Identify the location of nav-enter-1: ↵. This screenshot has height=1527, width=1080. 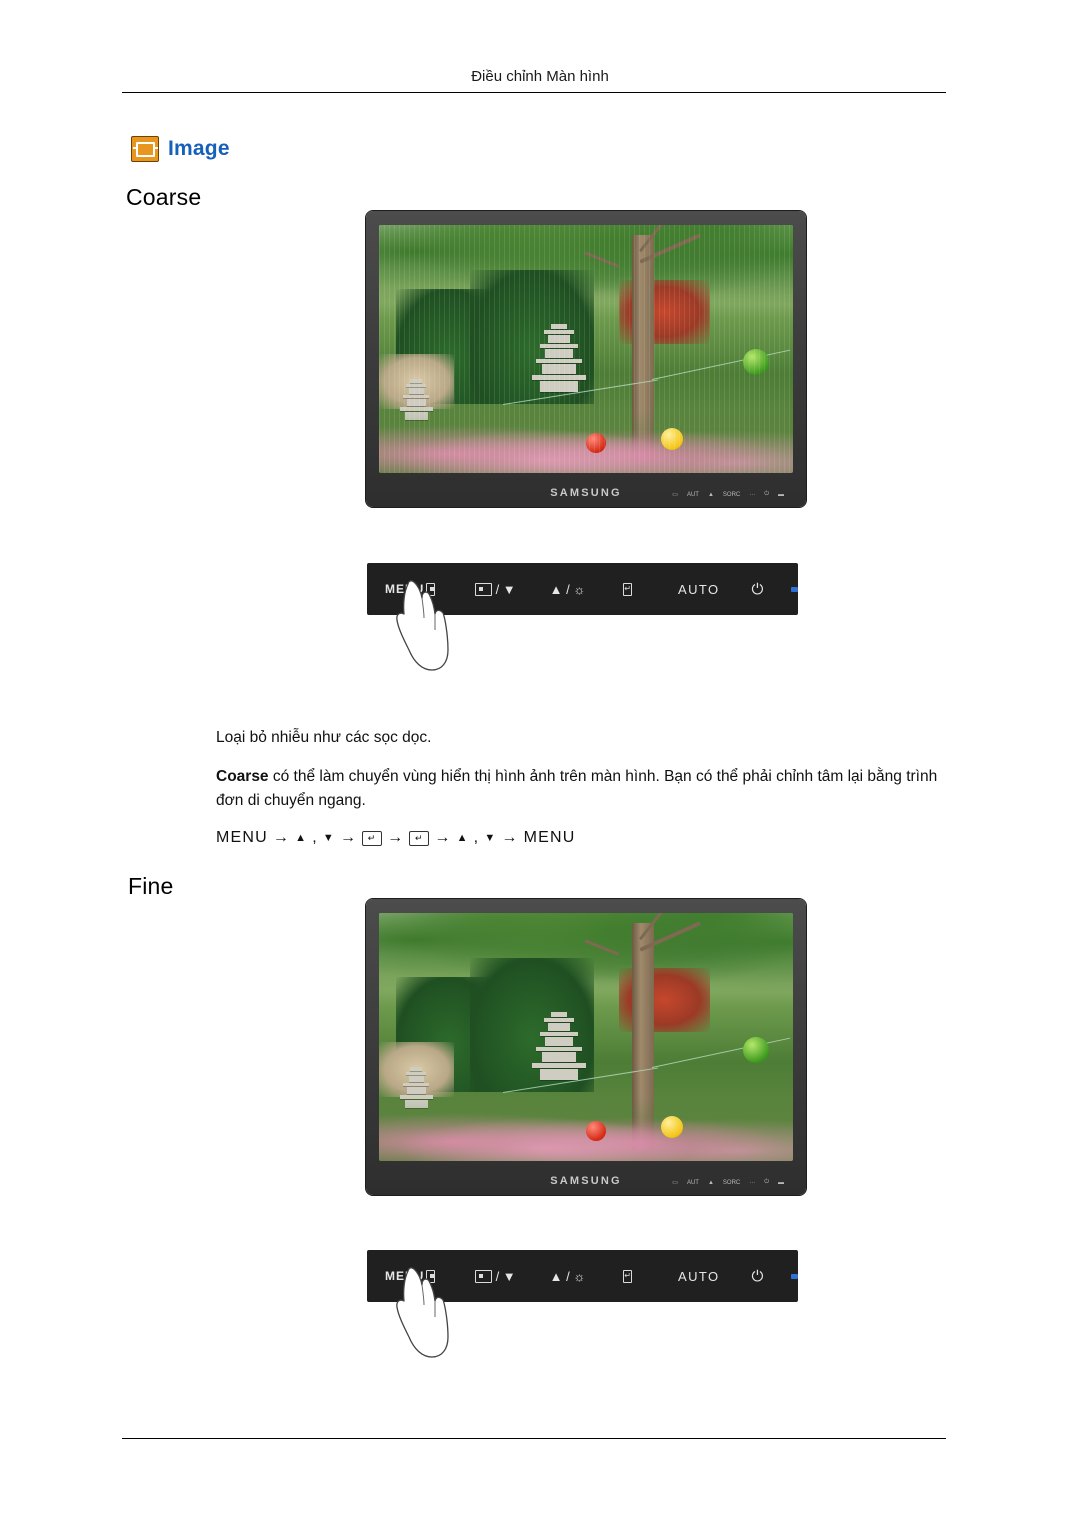
(372, 838).